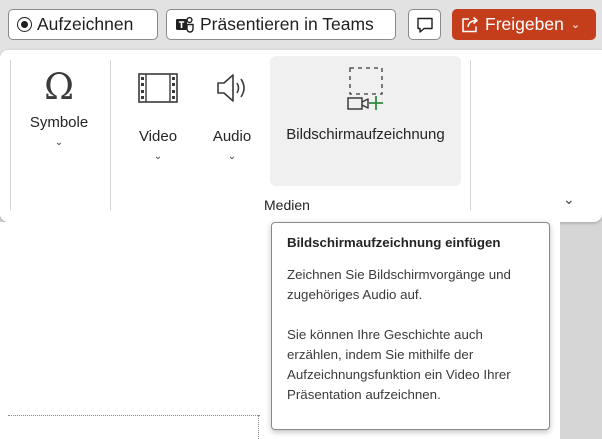  I want to click on teams-icon, so click(185, 24).